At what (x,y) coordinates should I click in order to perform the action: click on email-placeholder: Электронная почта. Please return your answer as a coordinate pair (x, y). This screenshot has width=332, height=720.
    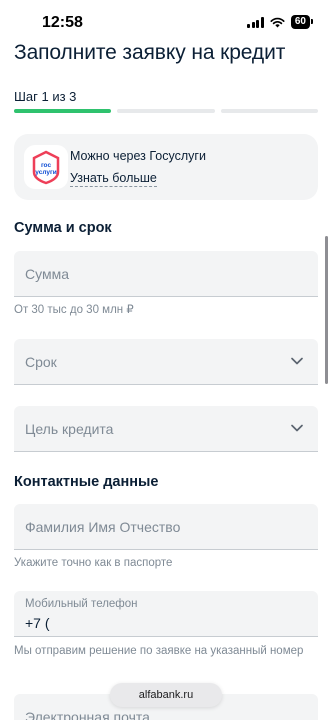
    Looking at the image, I should click on (87, 714).